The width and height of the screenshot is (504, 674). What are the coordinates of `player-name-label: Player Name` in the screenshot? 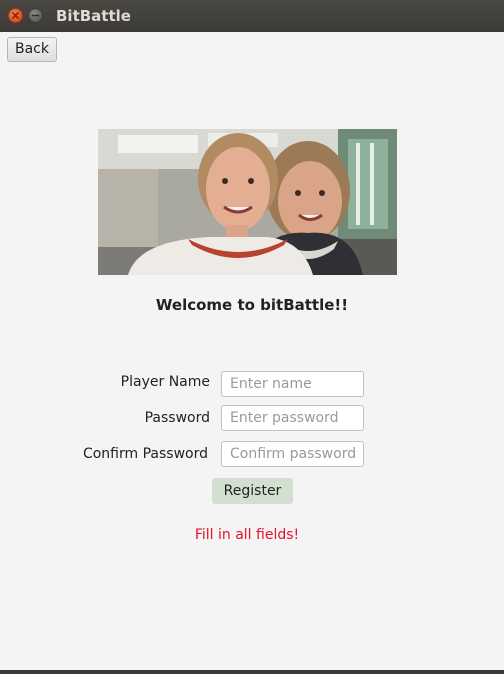 It's located at (165, 382).